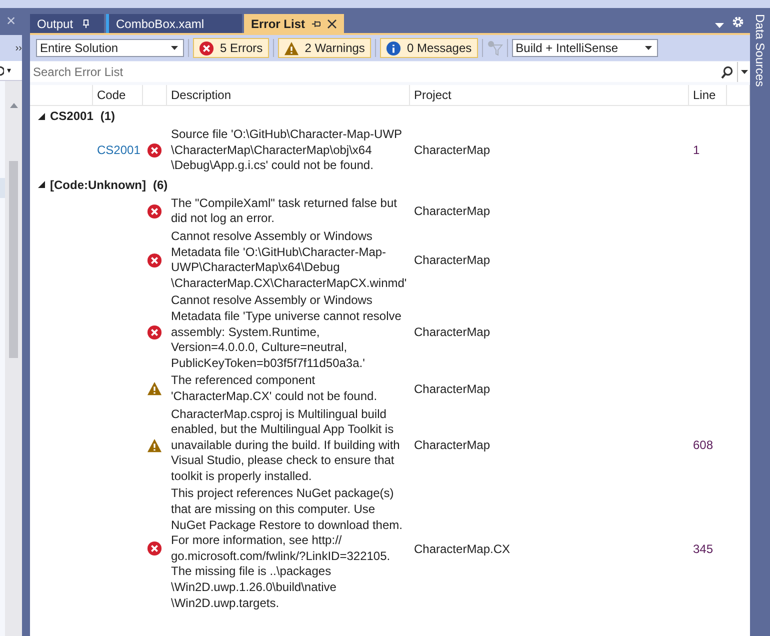  What do you see at coordinates (744, 72) in the screenshot?
I see `dropdown-icon` at bounding box center [744, 72].